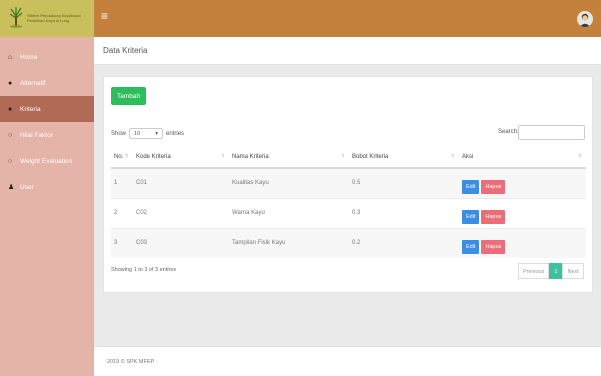 Image resolution: width=601 pixels, height=376 pixels. I want to click on pagination-next: Next, so click(573, 271).